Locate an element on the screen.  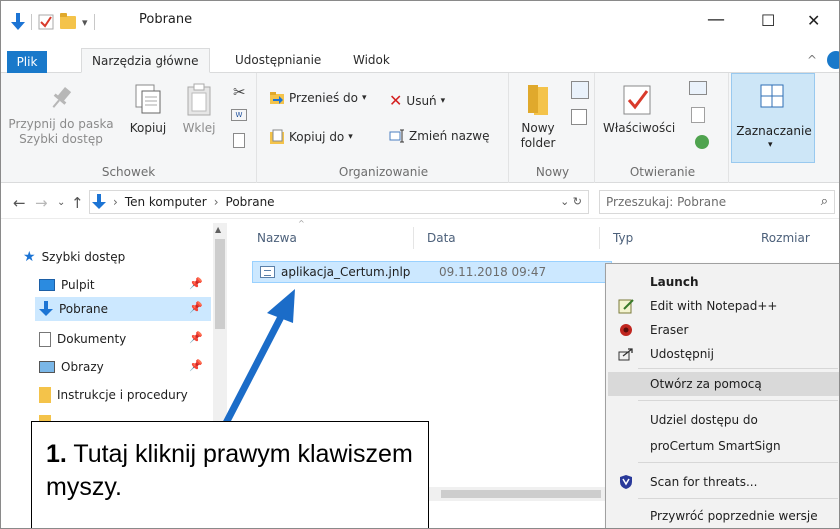
star-icon: ★ is located at coordinates (29, 257).